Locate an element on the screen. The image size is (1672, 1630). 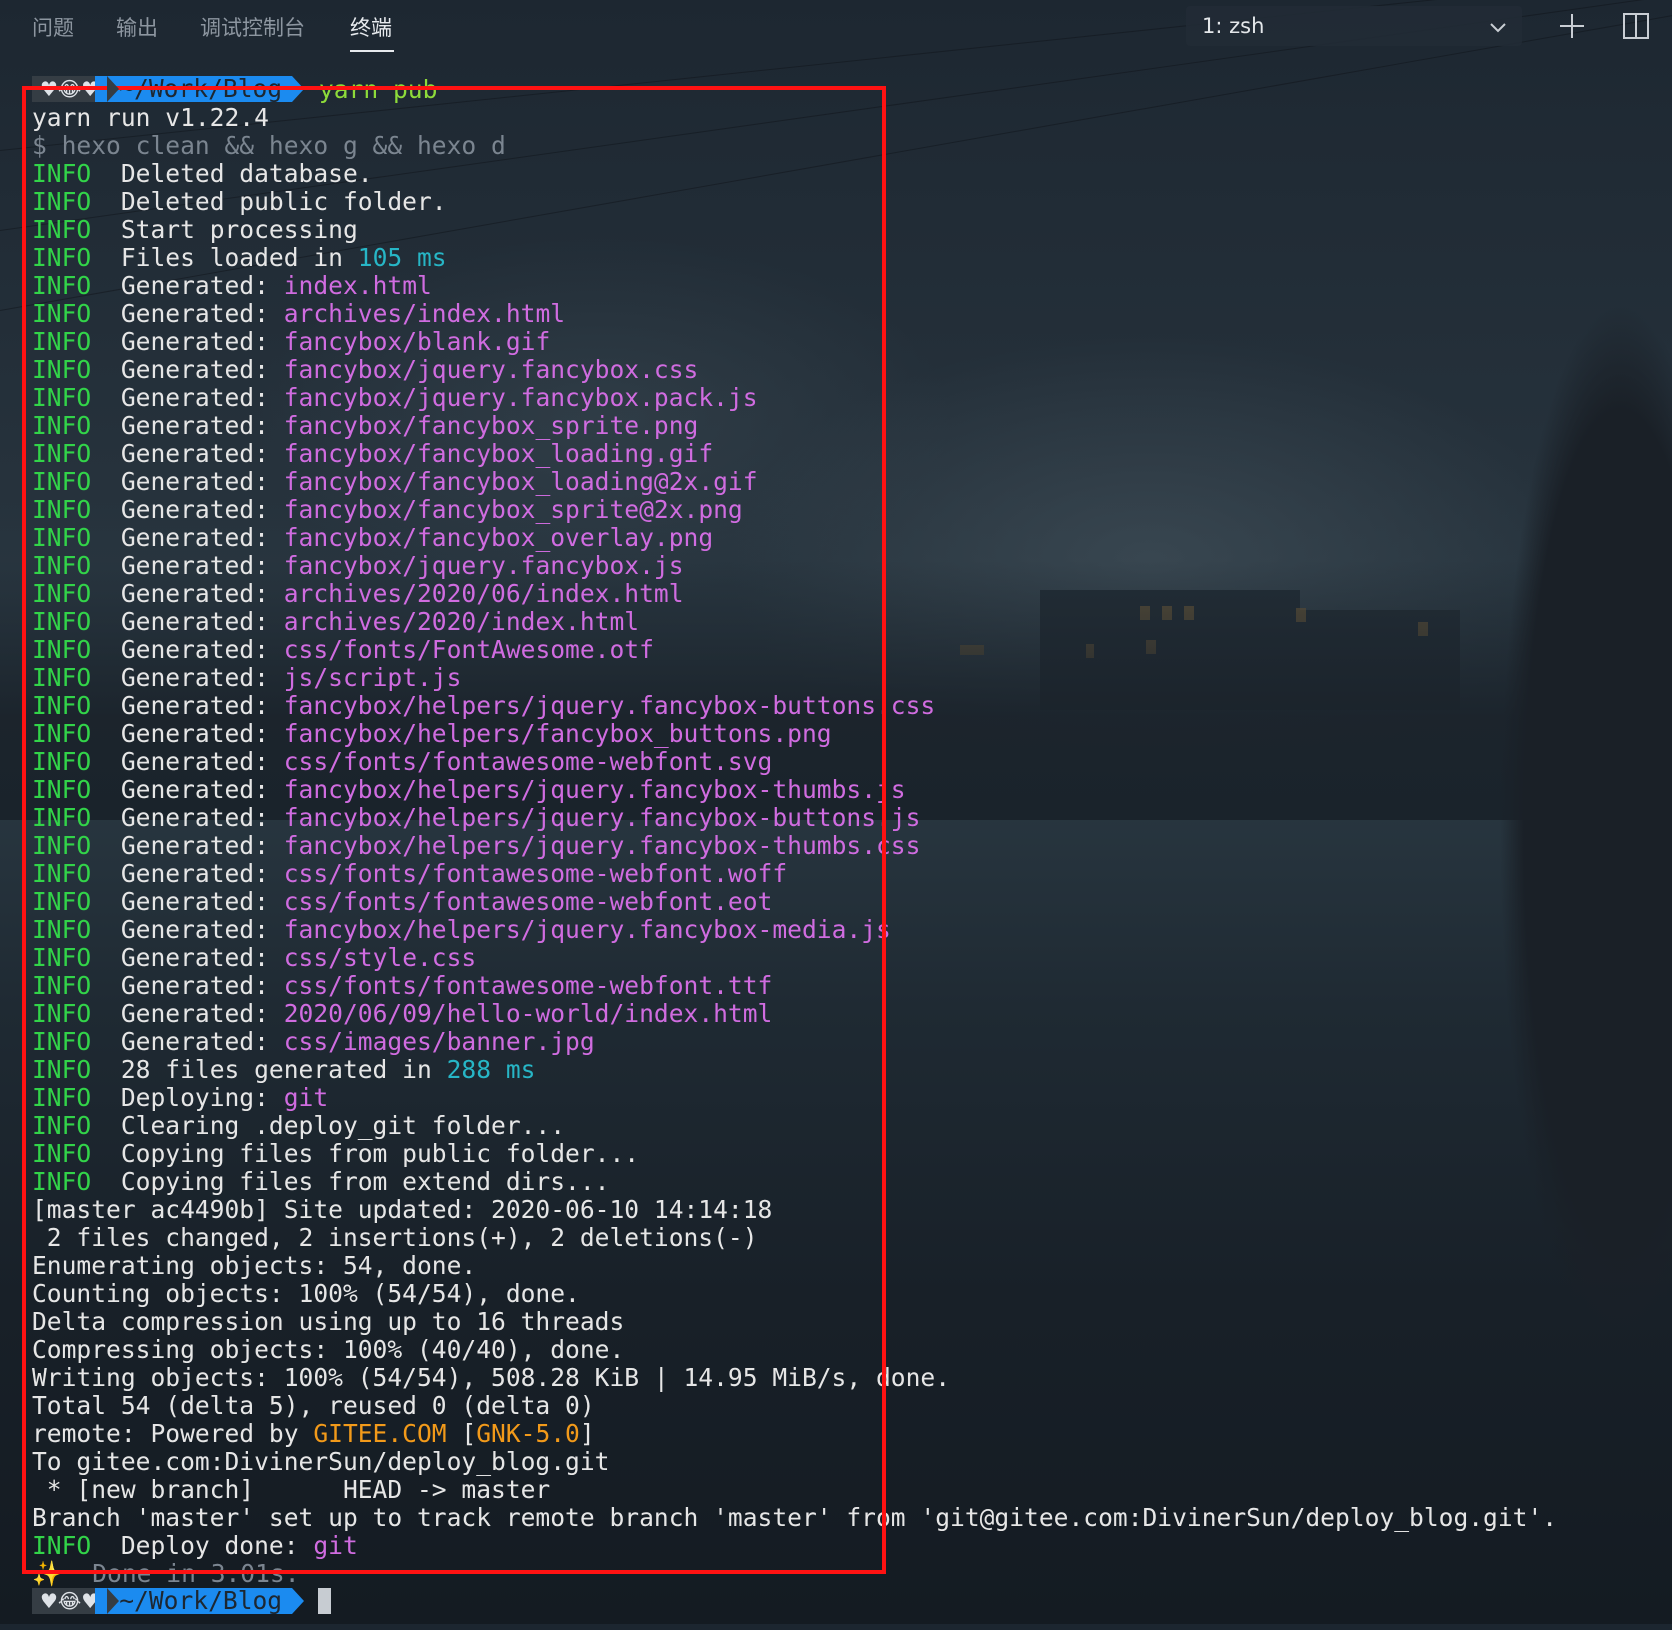
generated-path: fancybox/jquery.fancybox.js is located at coordinates (483, 565).